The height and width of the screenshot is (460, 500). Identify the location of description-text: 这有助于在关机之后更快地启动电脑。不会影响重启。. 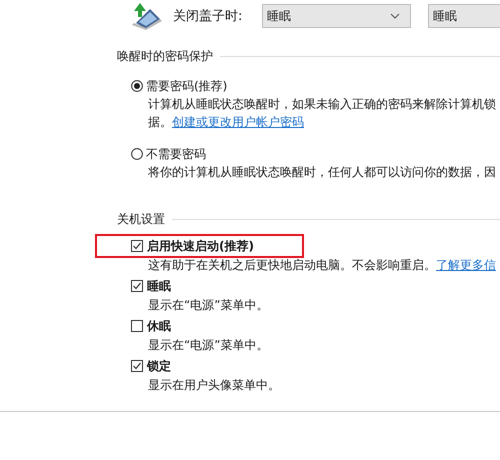
(292, 265).